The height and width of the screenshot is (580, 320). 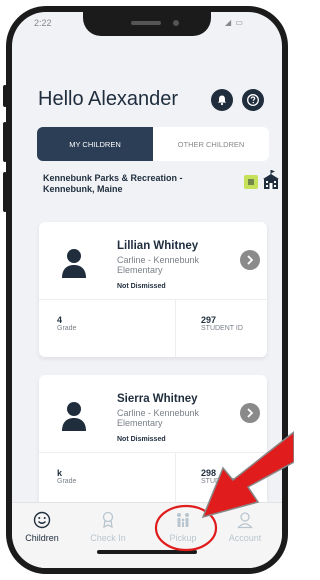 What do you see at coordinates (43, 23) in the screenshot?
I see `status-time: 2:22` at bounding box center [43, 23].